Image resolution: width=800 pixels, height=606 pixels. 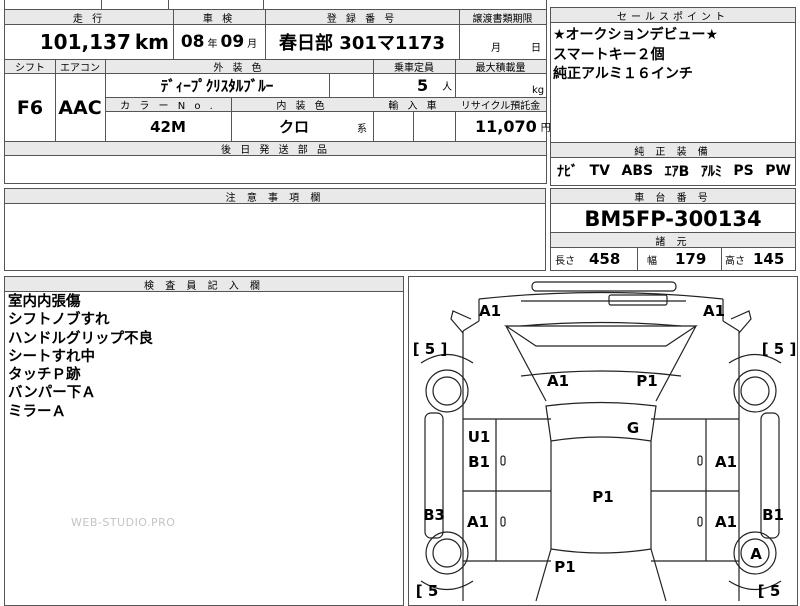 What do you see at coordinates (756, 554) in the screenshot?
I see `damage-mark-right-rear-wheel: A` at bounding box center [756, 554].